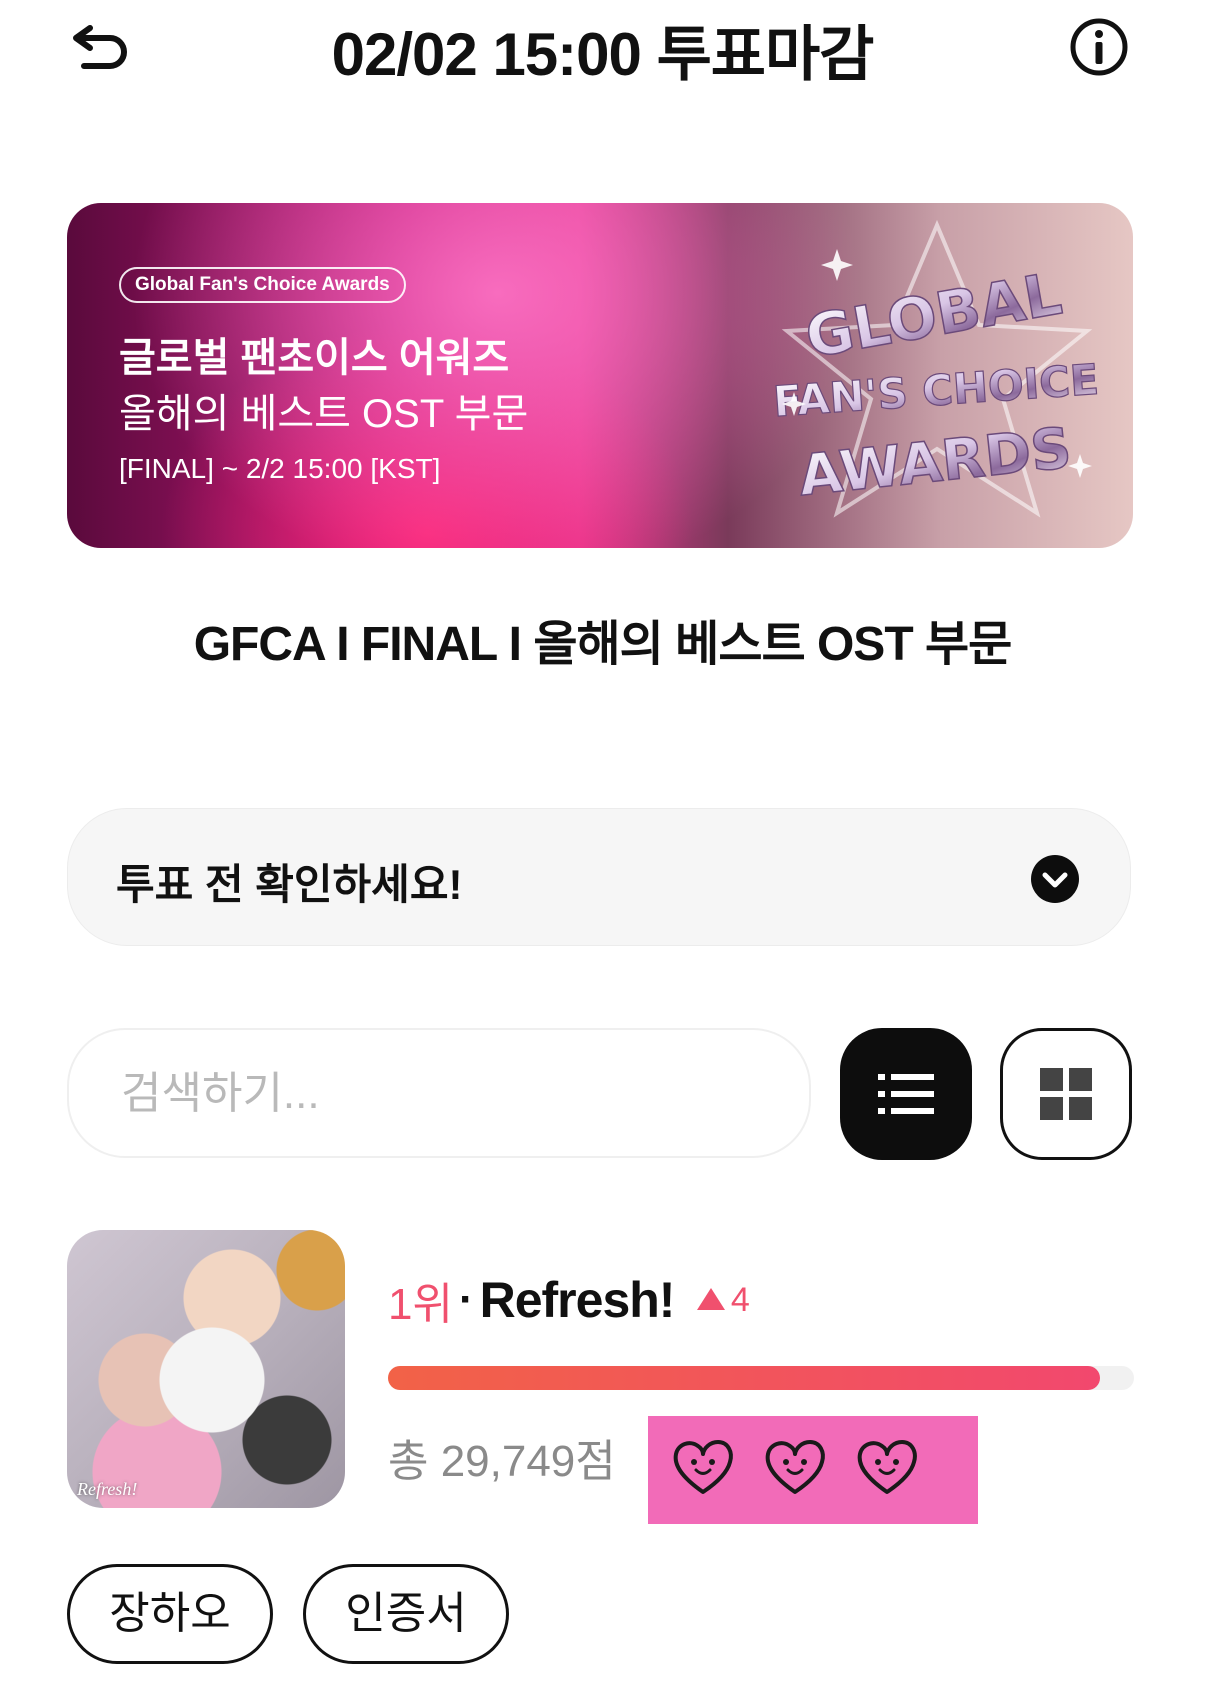 The width and height of the screenshot is (1205, 1684). I want to click on entry-header: 1위 · Refresh! 4, so click(569, 1299).